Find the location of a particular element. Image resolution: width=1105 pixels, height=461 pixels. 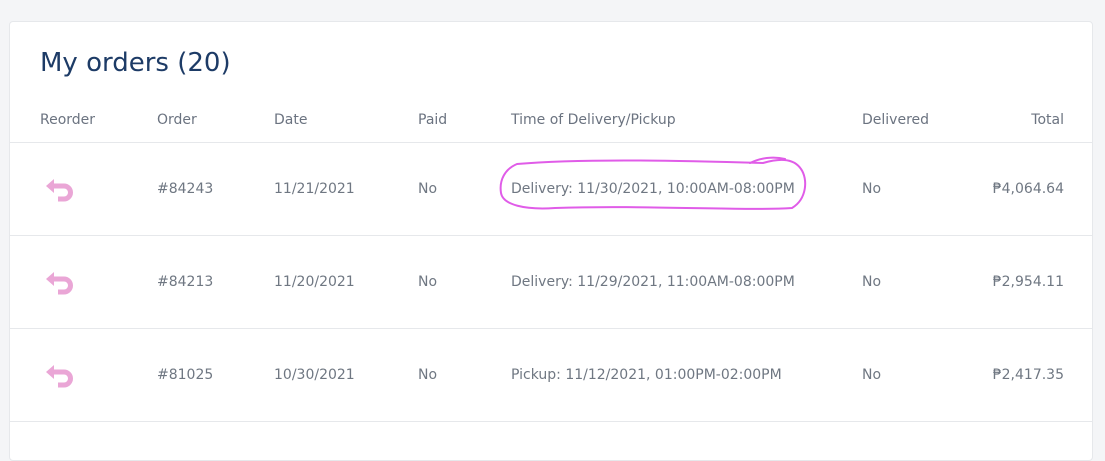

order-number: #81025 is located at coordinates (185, 375).